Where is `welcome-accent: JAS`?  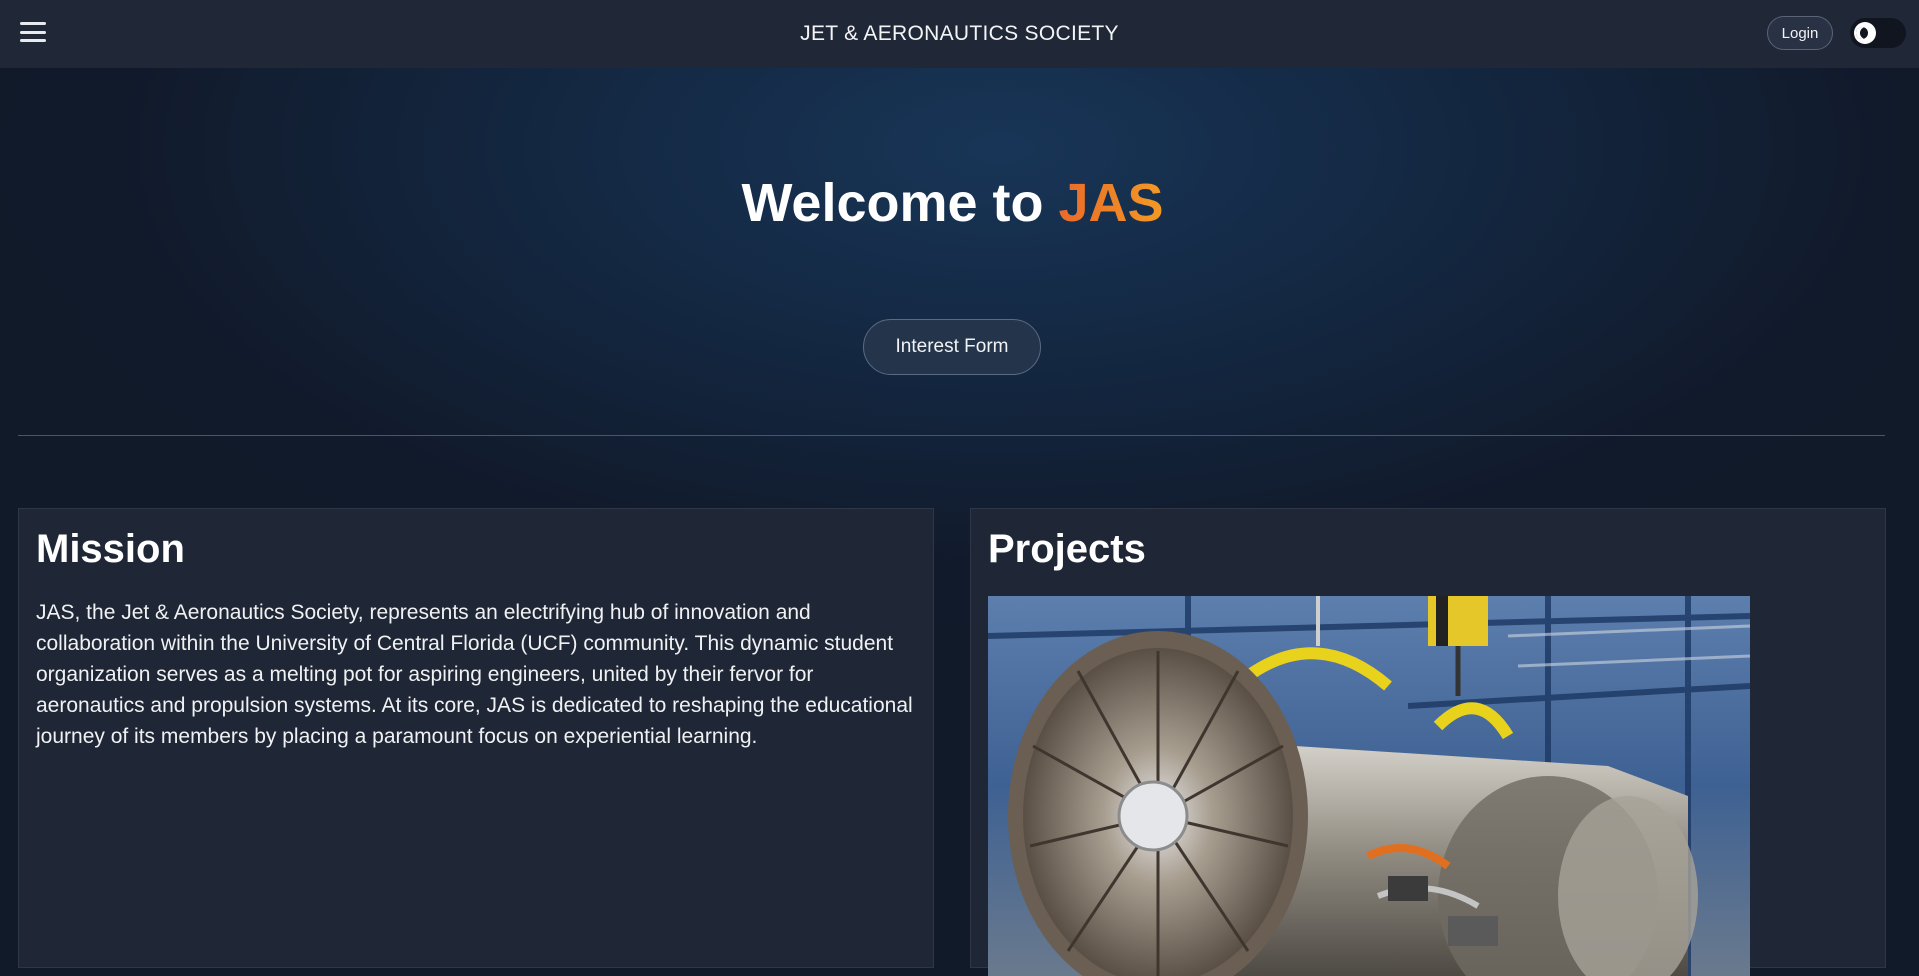 welcome-accent: JAS is located at coordinates (1111, 203).